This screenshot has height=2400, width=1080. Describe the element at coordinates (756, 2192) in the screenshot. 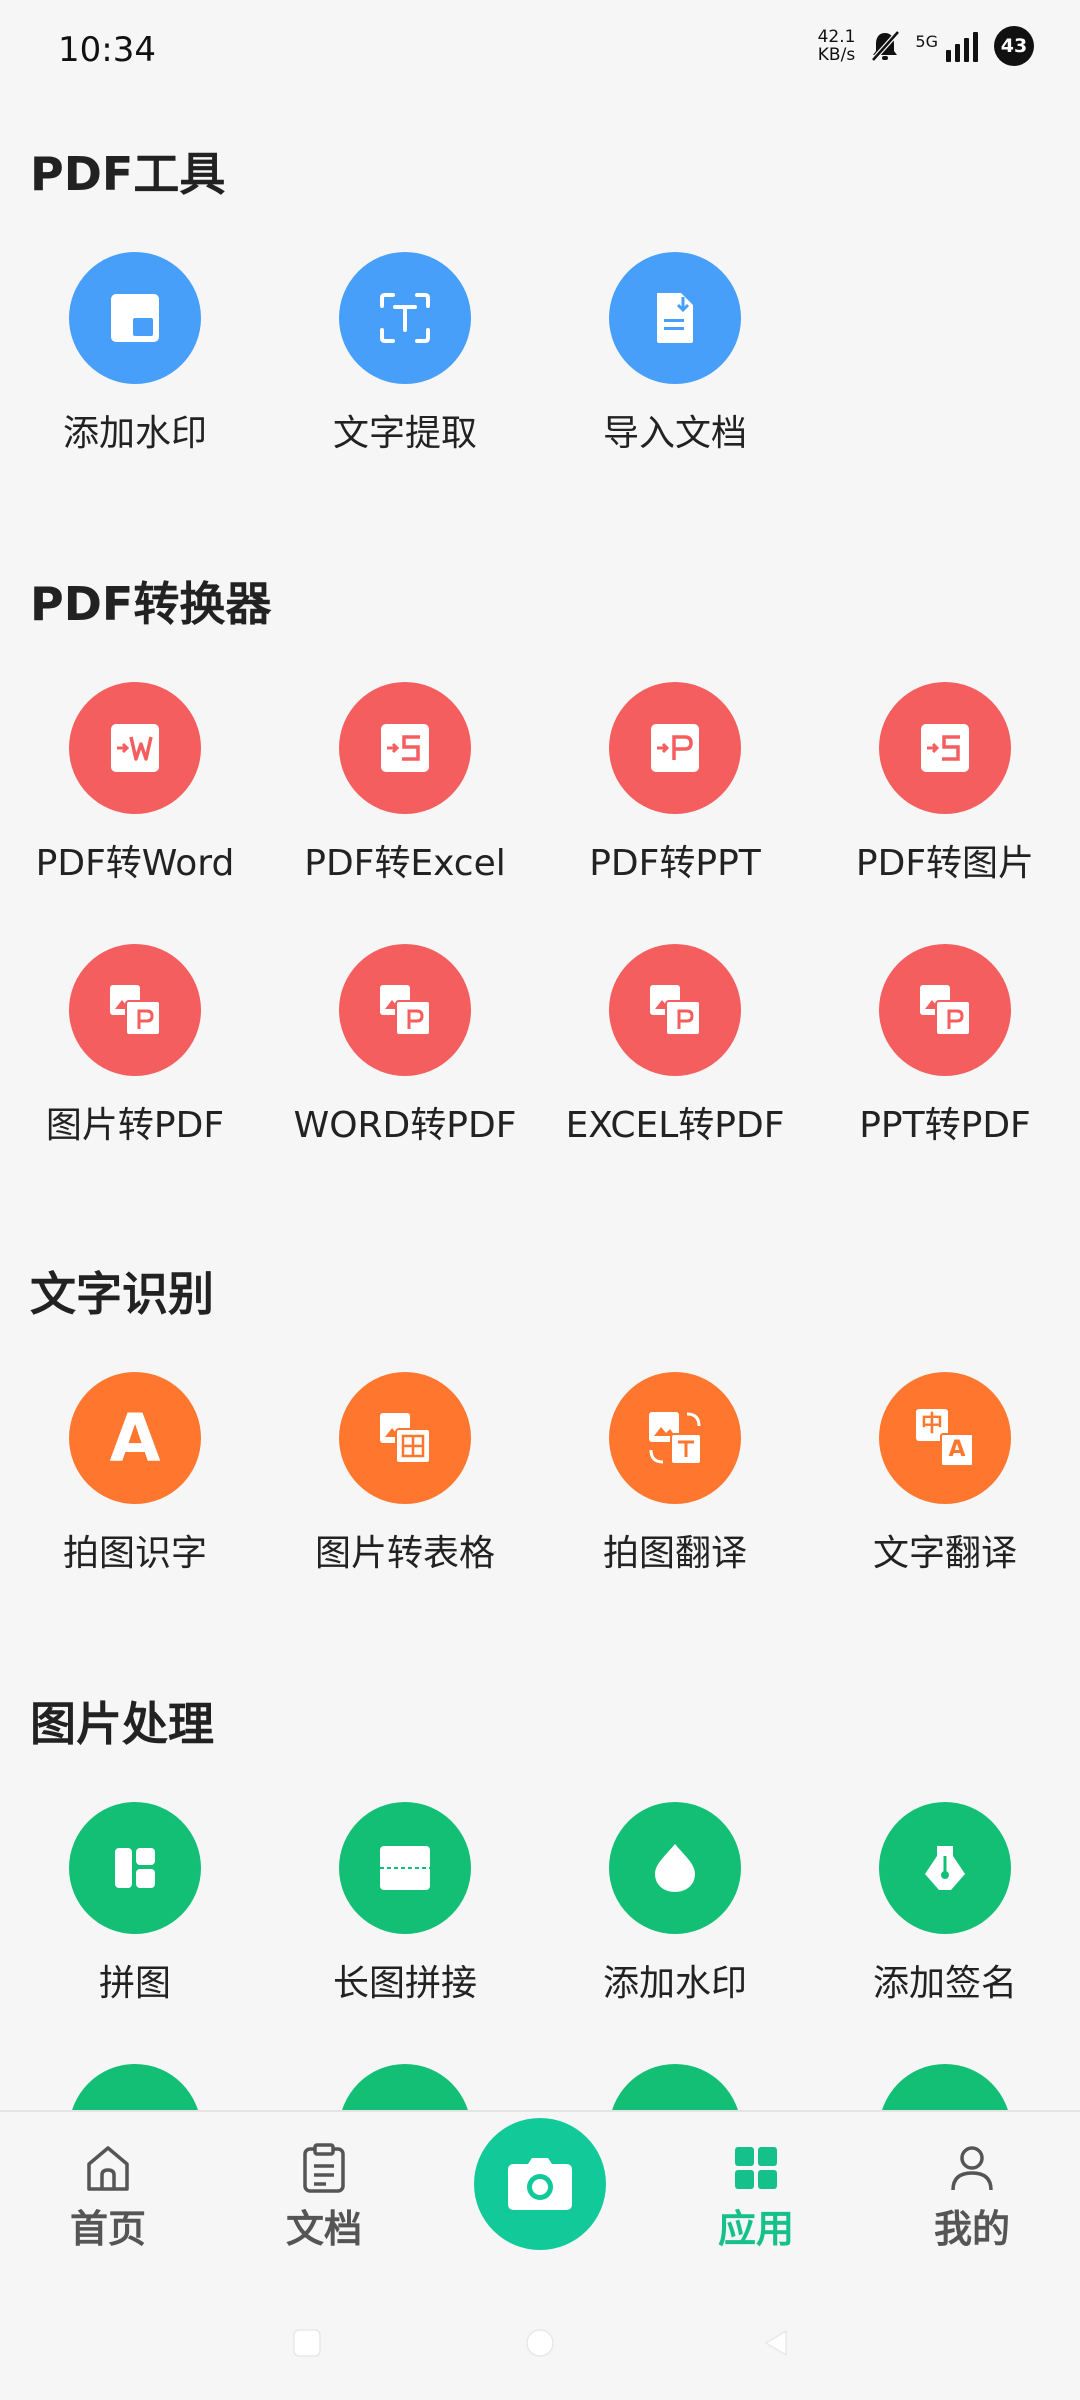

I see `nav-item-apps: 应用` at that location.